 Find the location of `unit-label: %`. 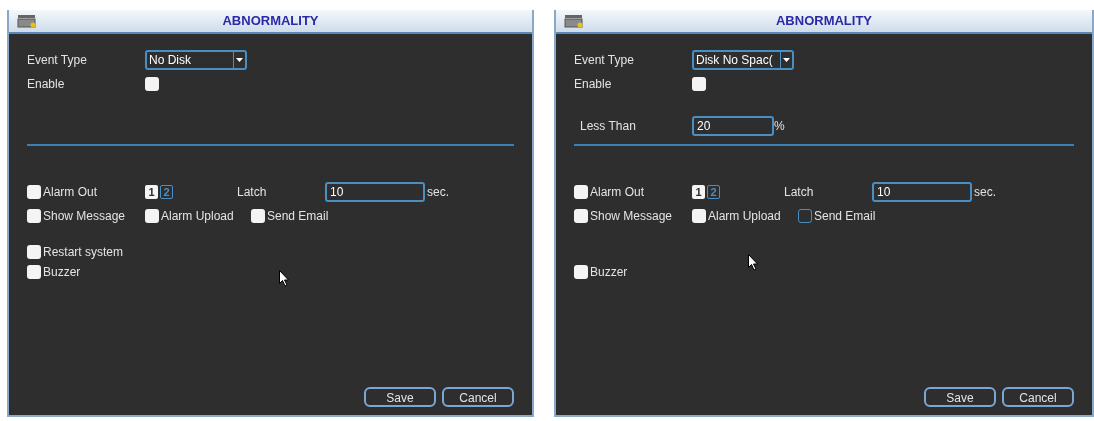

unit-label: % is located at coordinates (779, 126).